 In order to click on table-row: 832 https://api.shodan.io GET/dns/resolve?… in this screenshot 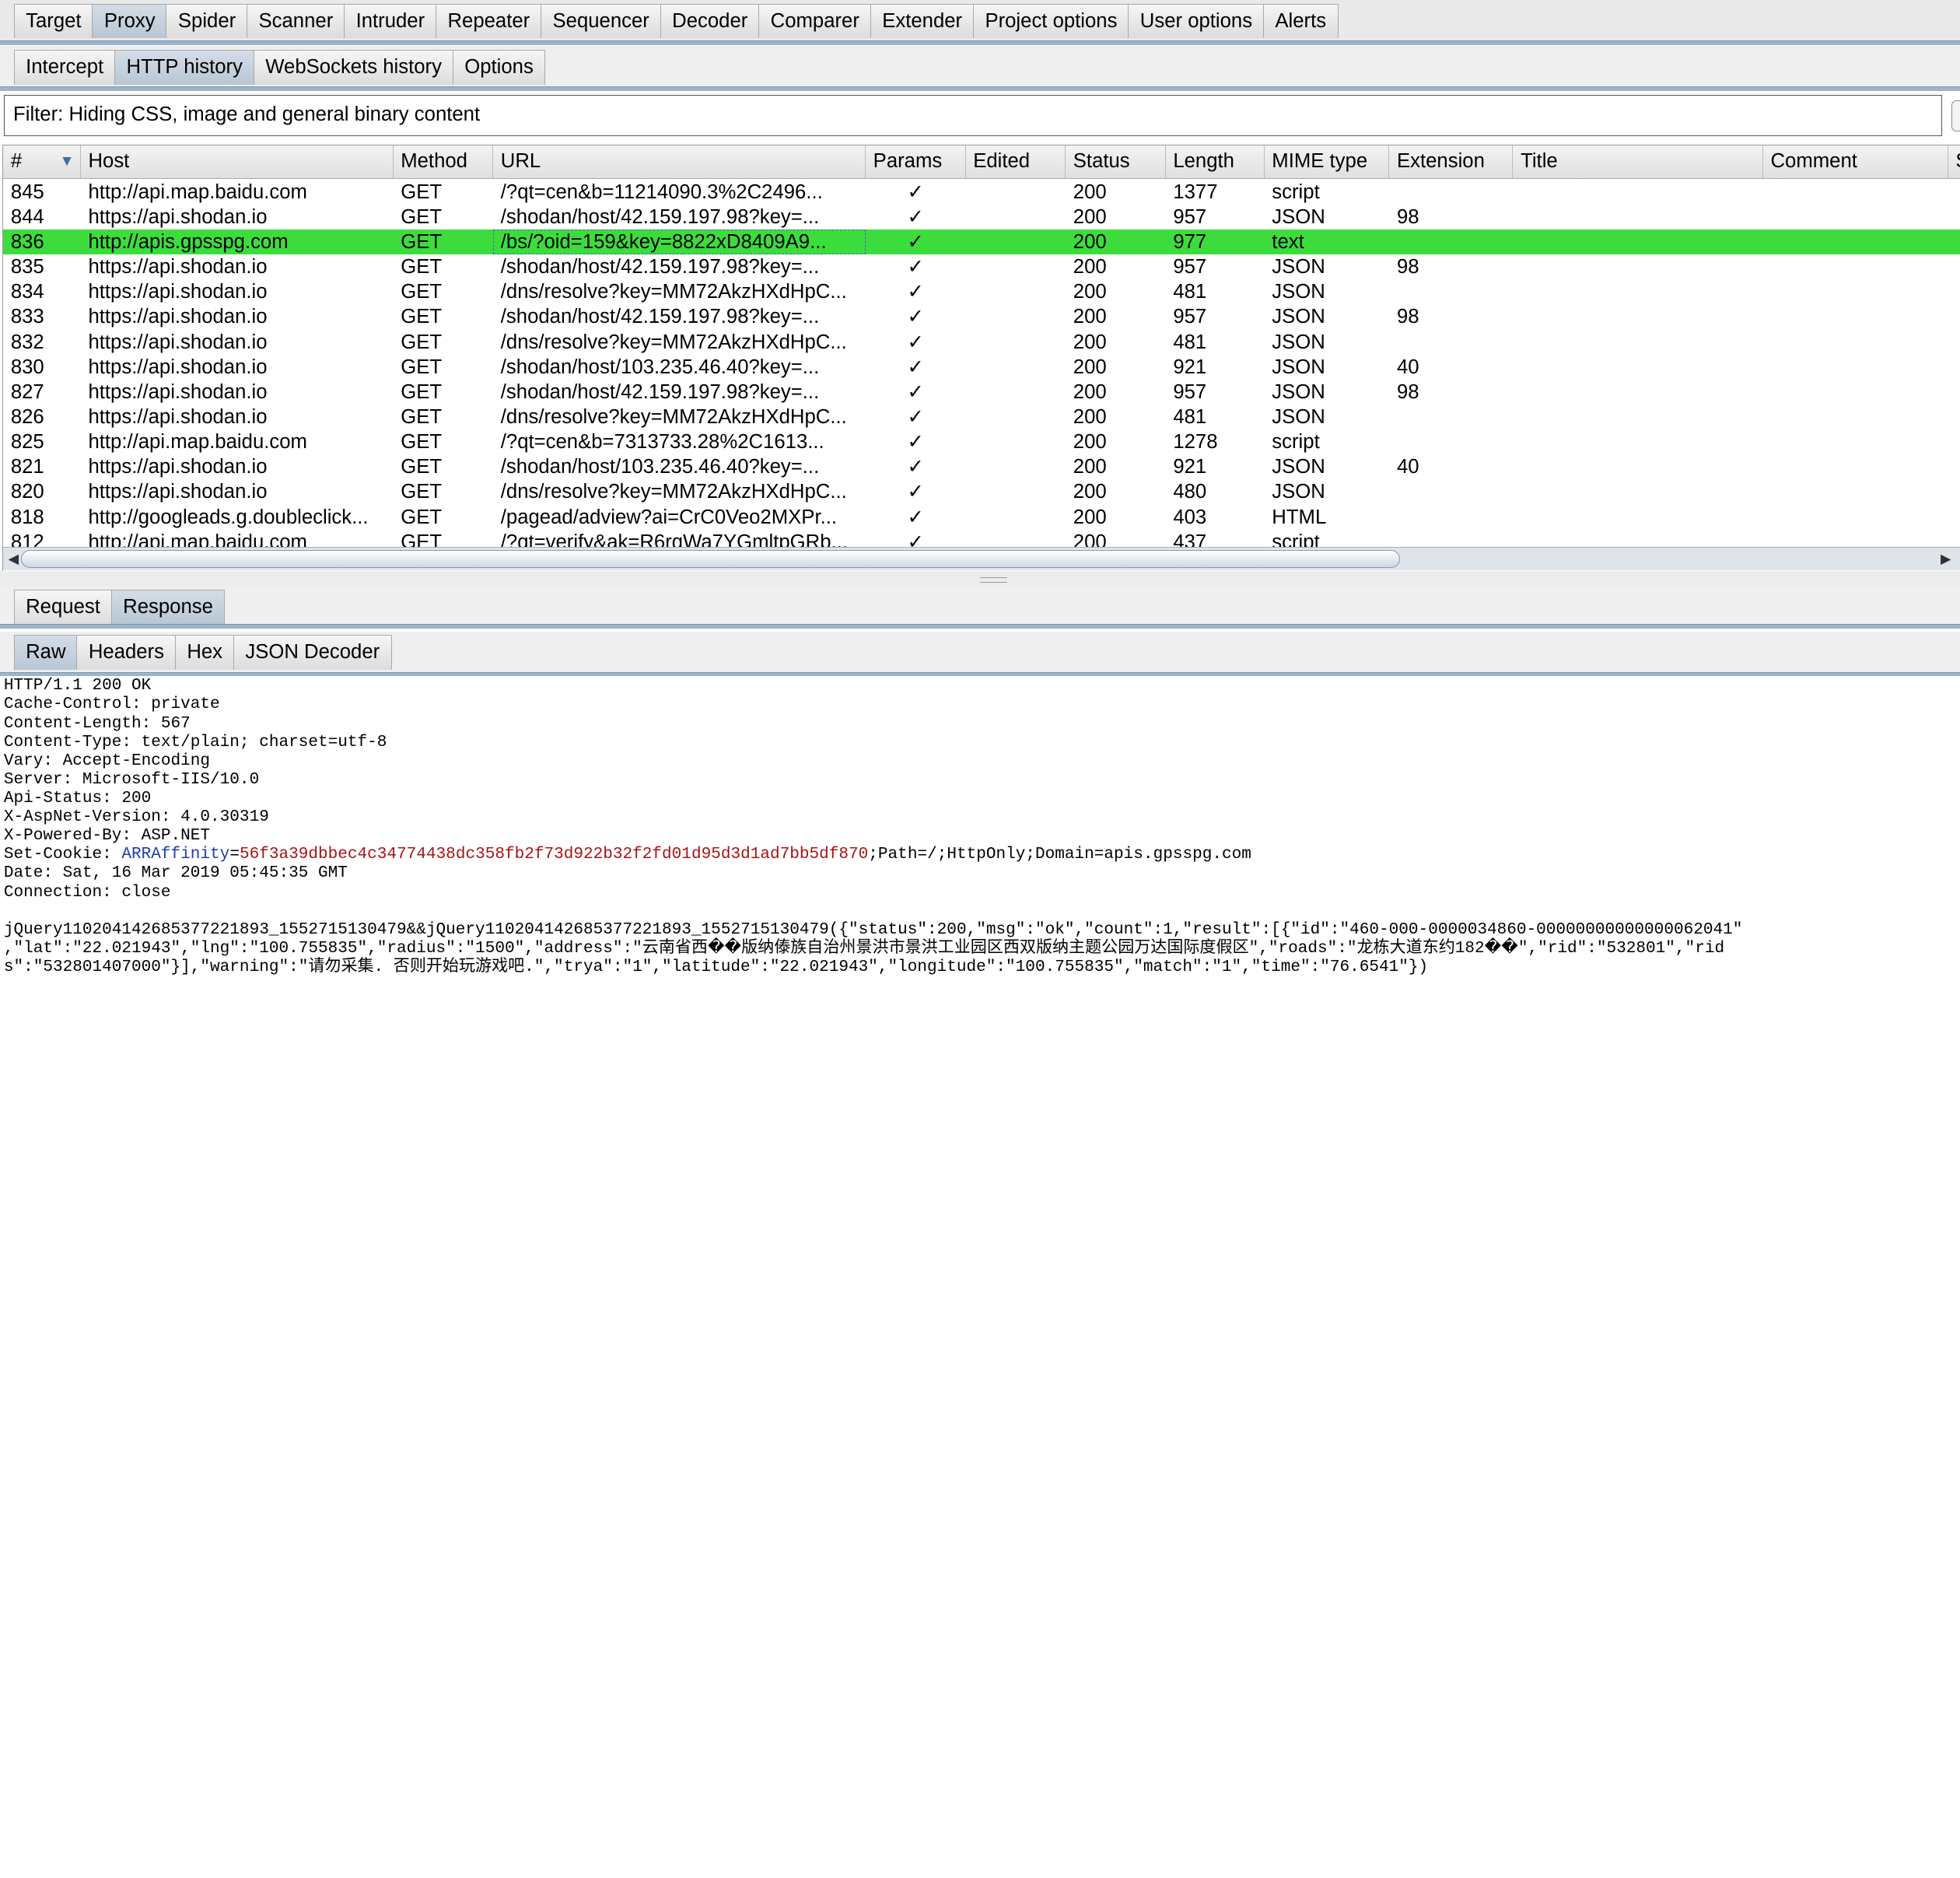, I will do `click(982, 343)`.